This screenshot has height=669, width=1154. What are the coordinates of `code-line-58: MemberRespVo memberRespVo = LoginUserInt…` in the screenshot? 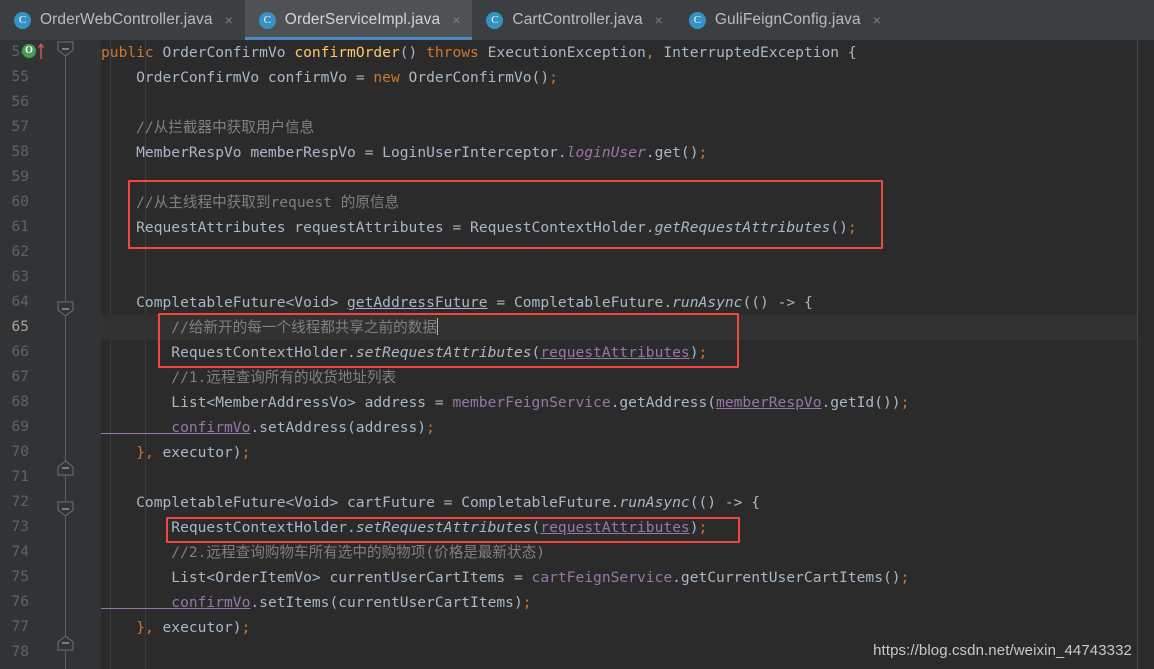 It's located at (627, 152).